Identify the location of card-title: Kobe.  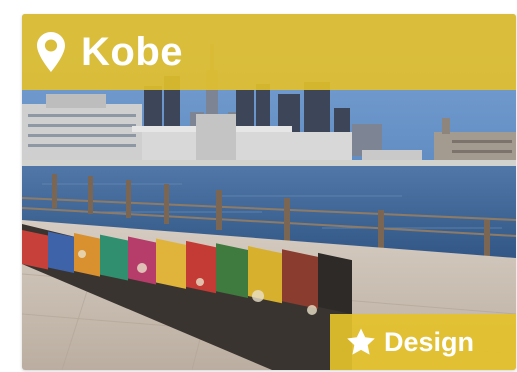
(132, 52).